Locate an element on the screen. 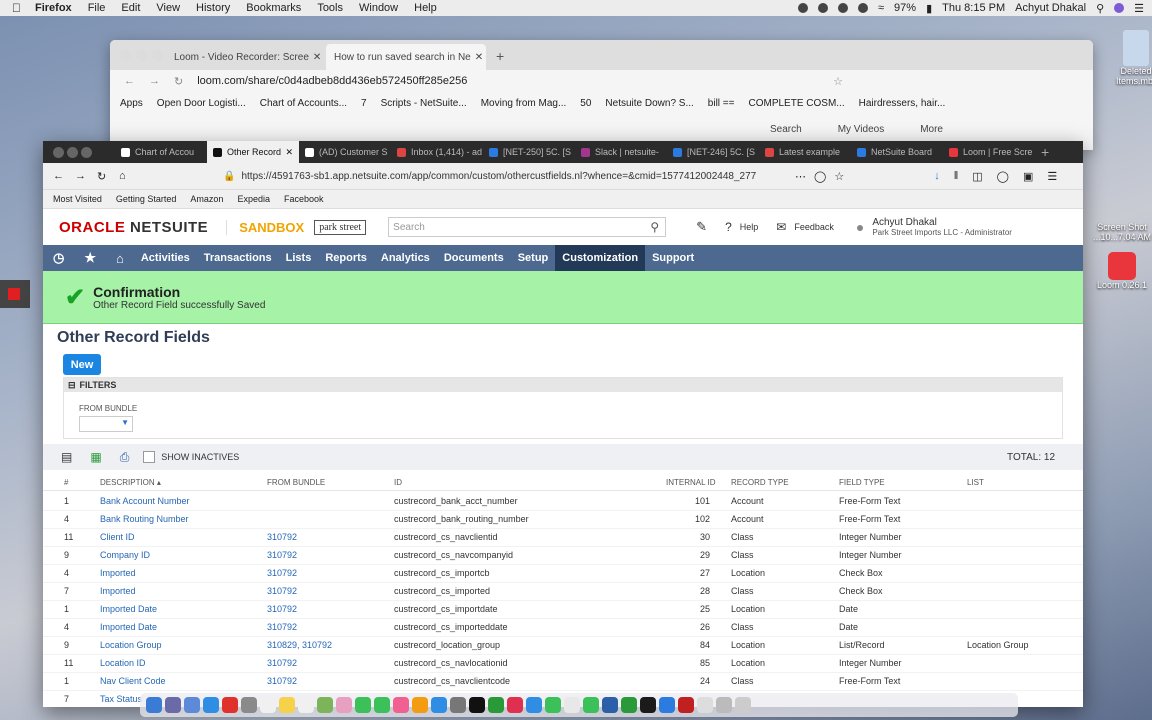 Image resolution: width=1152 pixels, height=720 pixels. minimize-window-button is located at coordinates (141, 55).